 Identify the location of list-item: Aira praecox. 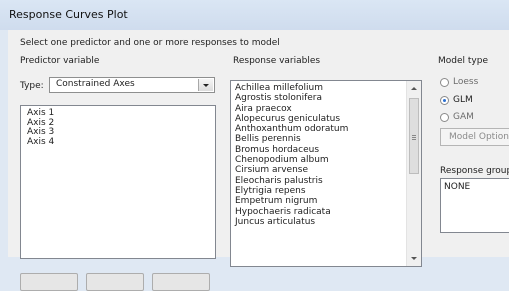
(328, 109).